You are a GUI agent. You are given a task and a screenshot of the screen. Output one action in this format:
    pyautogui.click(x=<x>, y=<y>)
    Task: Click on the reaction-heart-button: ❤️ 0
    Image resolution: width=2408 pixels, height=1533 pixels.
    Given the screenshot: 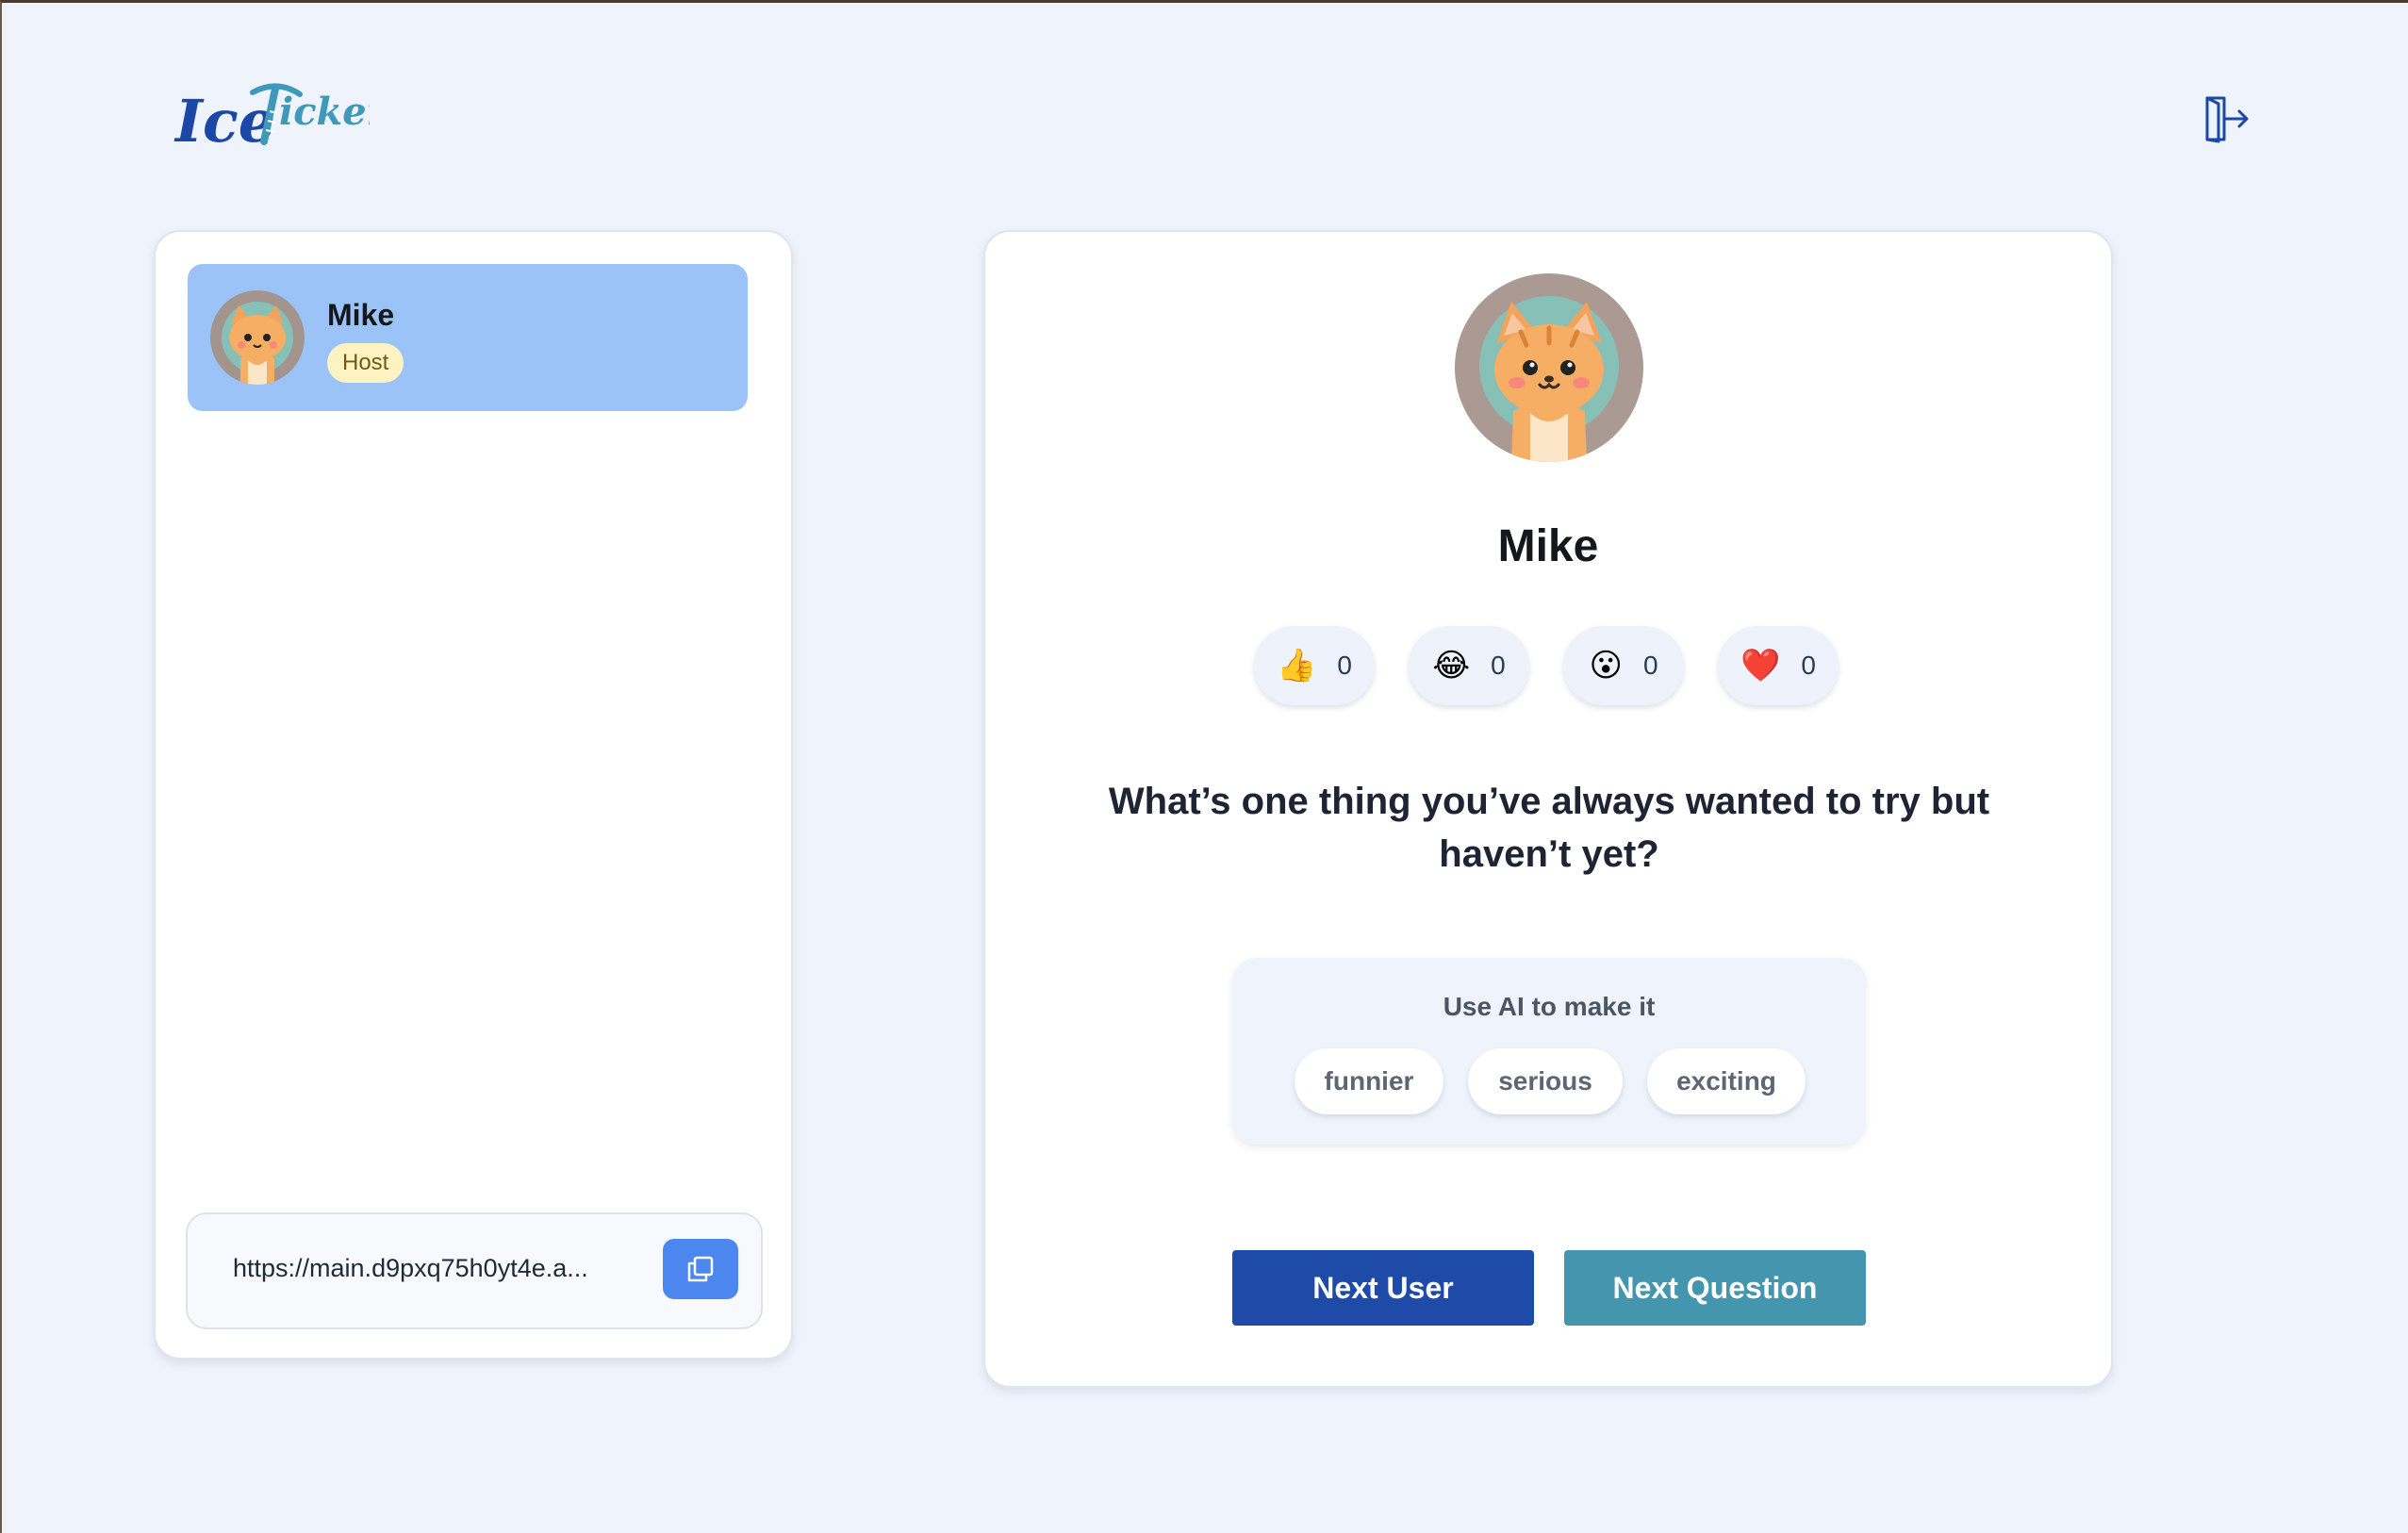 What is the action you would take?
    pyautogui.click(x=1778, y=665)
    